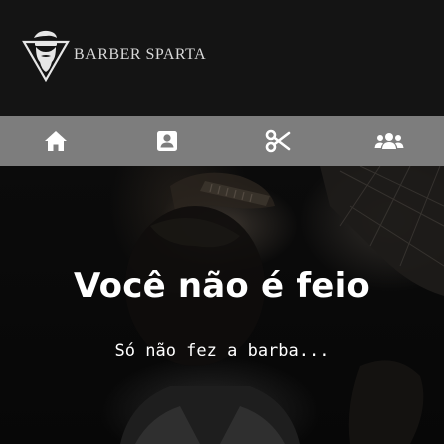 This screenshot has height=444, width=444. Describe the element at coordinates (222, 141) in the screenshot. I see `main-nav` at that location.